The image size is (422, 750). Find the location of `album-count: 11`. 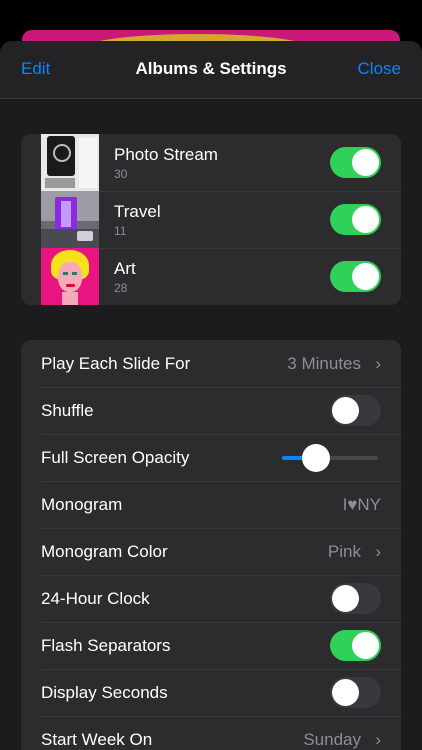

album-count: 11 is located at coordinates (120, 231).